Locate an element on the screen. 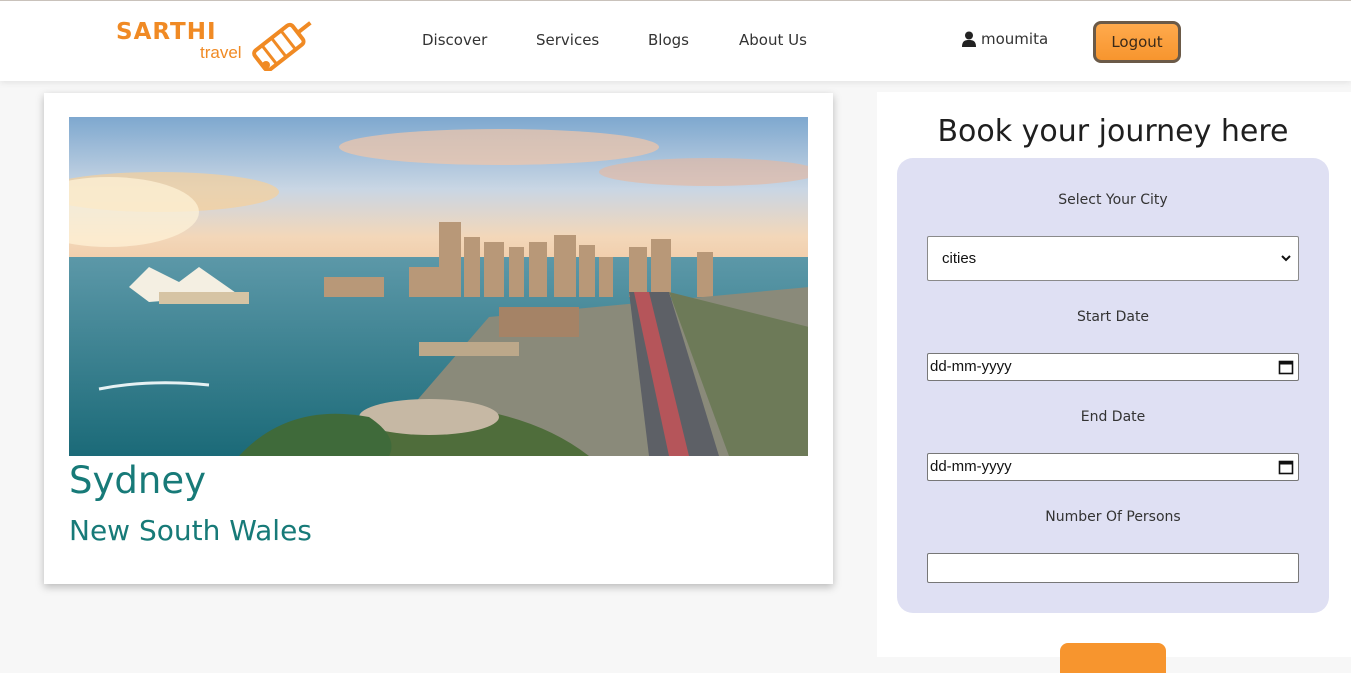 Image resolution: width=1351 pixels, height=673 pixels. end-date-label: End Date is located at coordinates (1113, 417).